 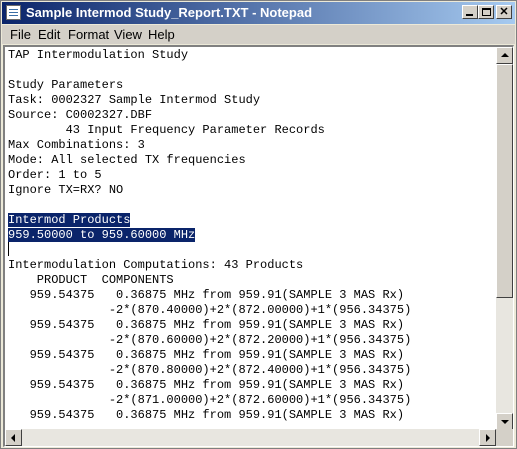 I want to click on scroll-right-button, so click(x=487, y=437).